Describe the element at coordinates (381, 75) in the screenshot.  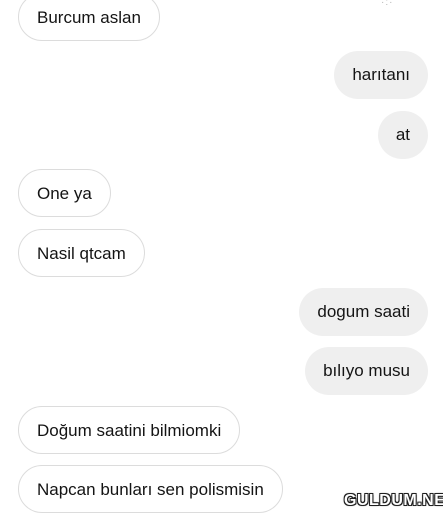
I see `message-bubble-outgoing: harıtanı` at that location.